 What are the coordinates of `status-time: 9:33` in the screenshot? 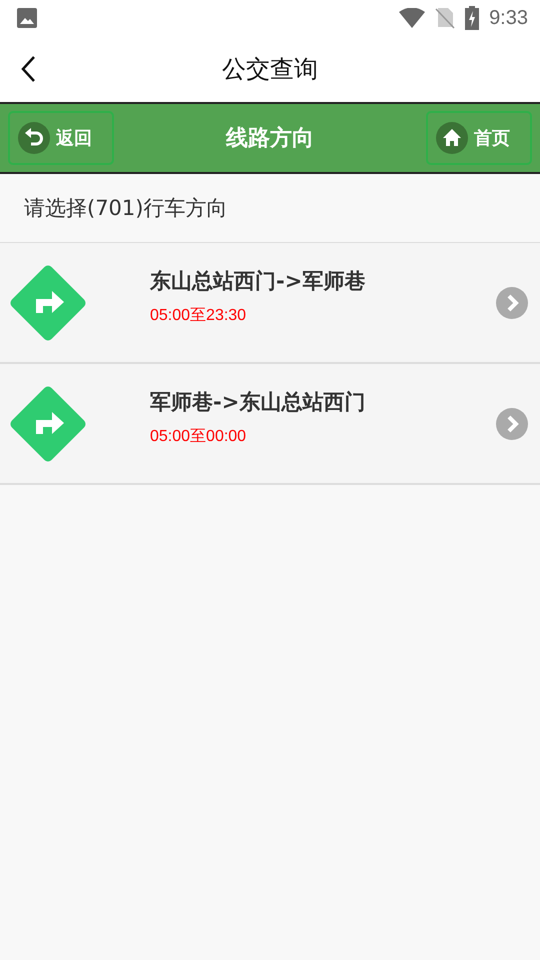 It's located at (508, 18).